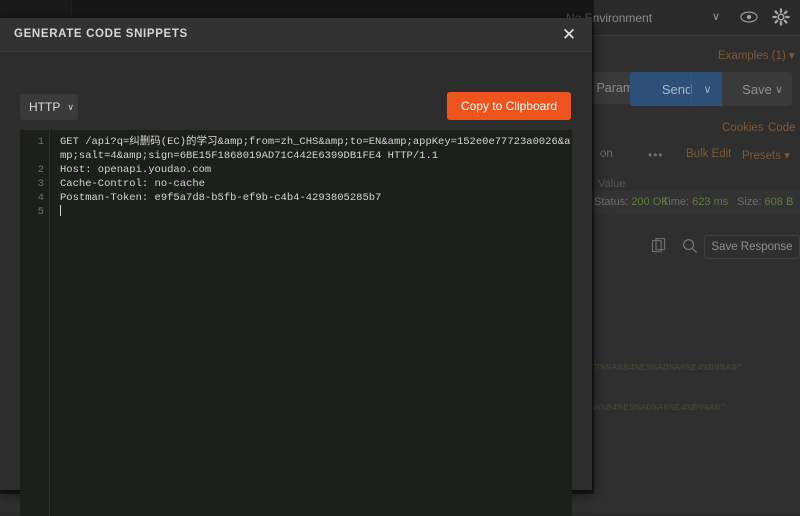 The width and height of the screenshot is (800, 516). What do you see at coordinates (35, 170) in the screenshot?
I see `line-number: 2` at bounding box center [35, 170].